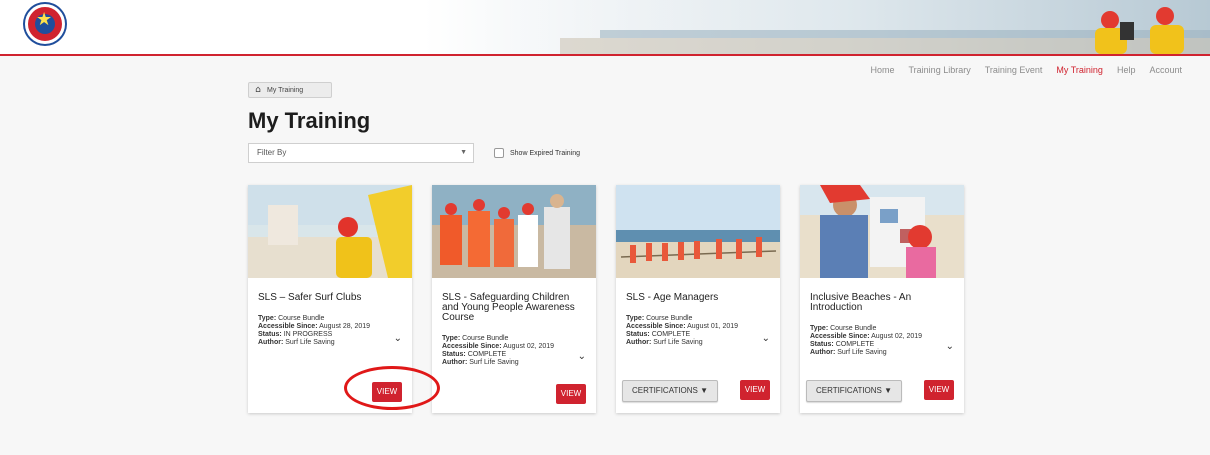  What do you see at coordinates (308, 334) in the screenshot?
I see `course-status: IN PROGRESS` at bounding box center [308, 334].